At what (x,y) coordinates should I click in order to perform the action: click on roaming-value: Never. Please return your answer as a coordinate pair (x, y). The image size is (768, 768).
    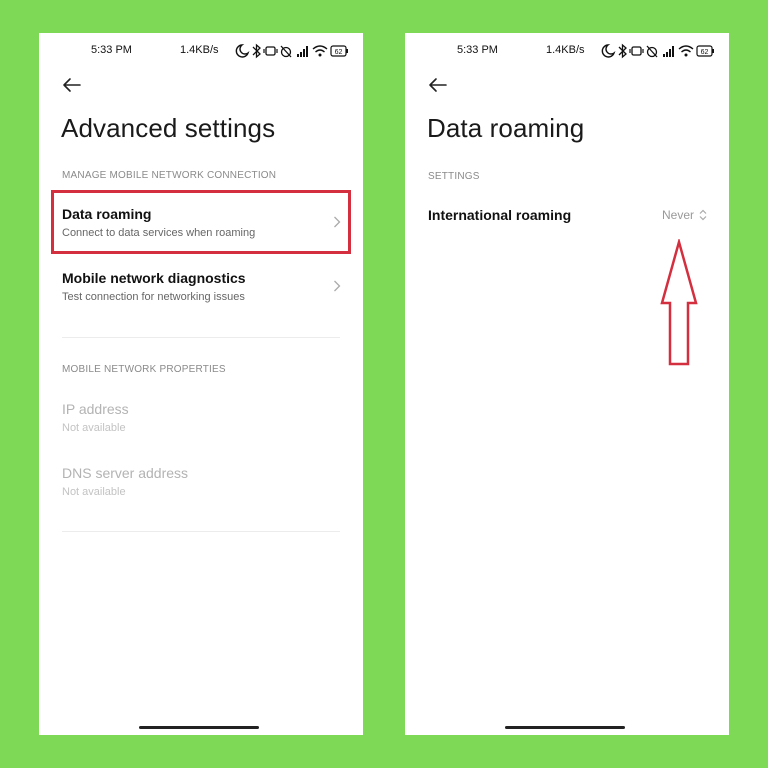
    Looking at the image, I should click on (677, 215).